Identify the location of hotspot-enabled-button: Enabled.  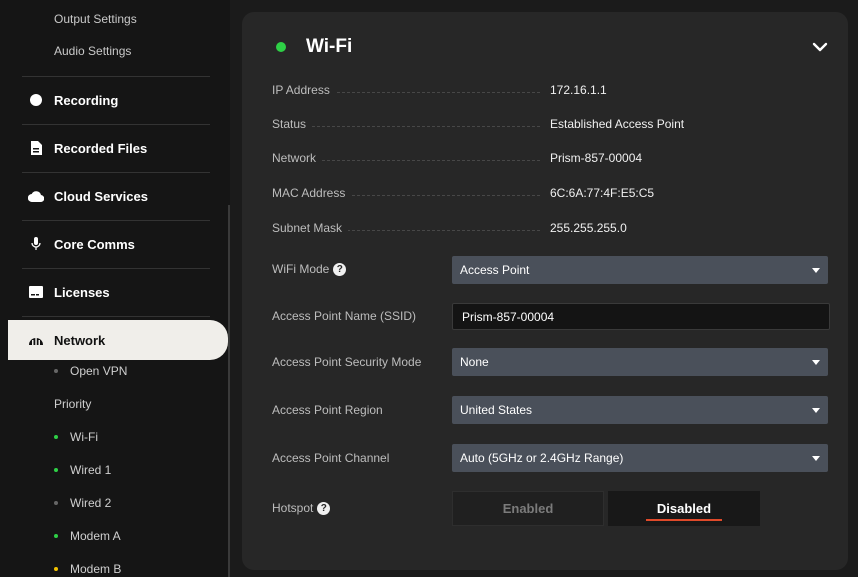
(528, 508).